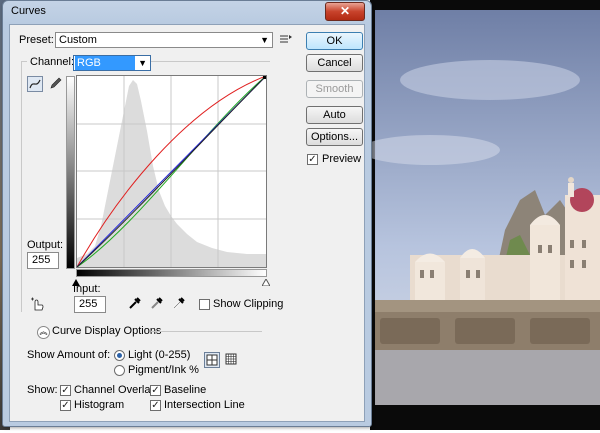 Image resolution: width=600 pixels, height=433 pixels. I want to click on input-field: 255, so click(90, 304).